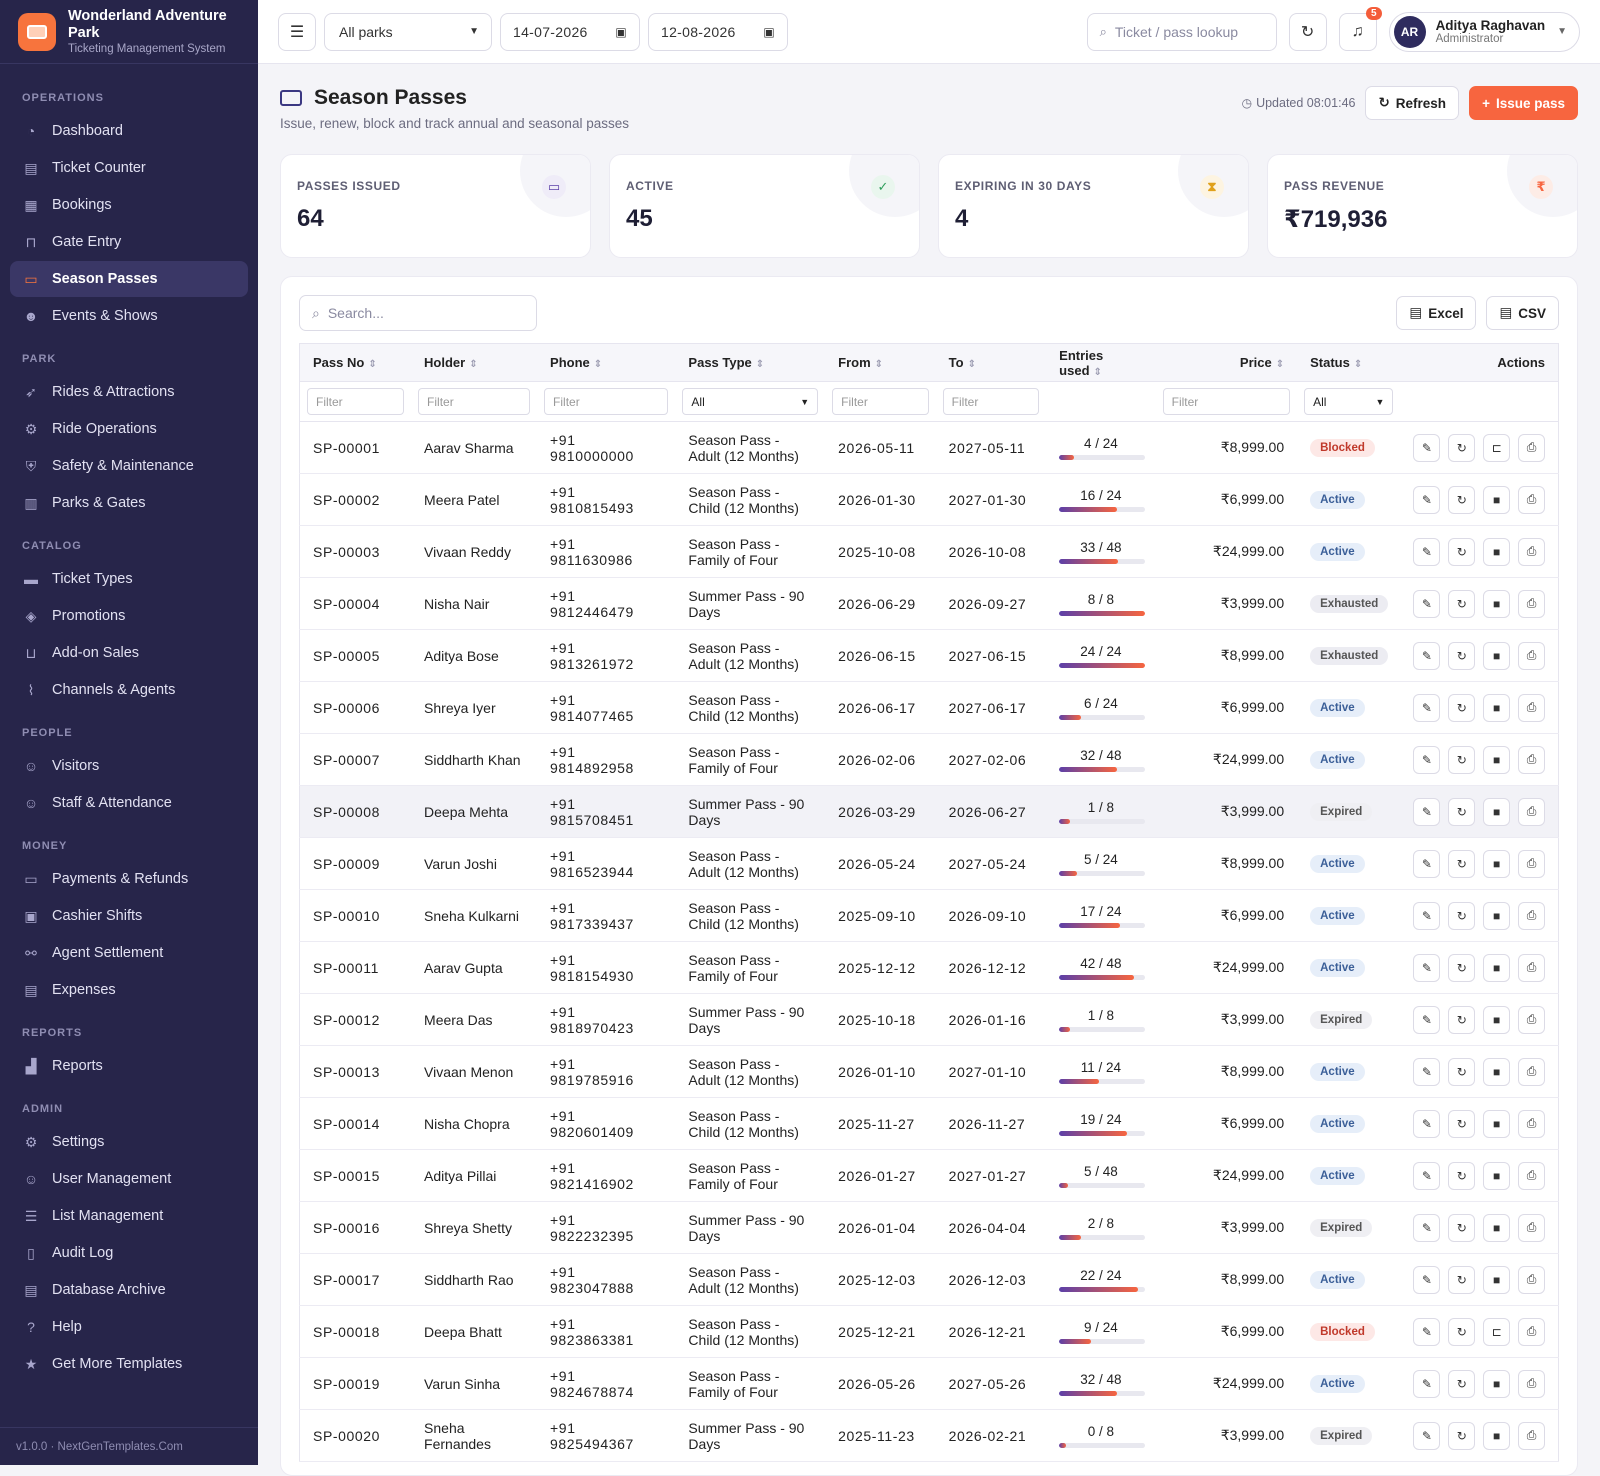 This screenshot has width=1600, height=1476. I want to click on column-header-from: From⇕, so click(880, 363).